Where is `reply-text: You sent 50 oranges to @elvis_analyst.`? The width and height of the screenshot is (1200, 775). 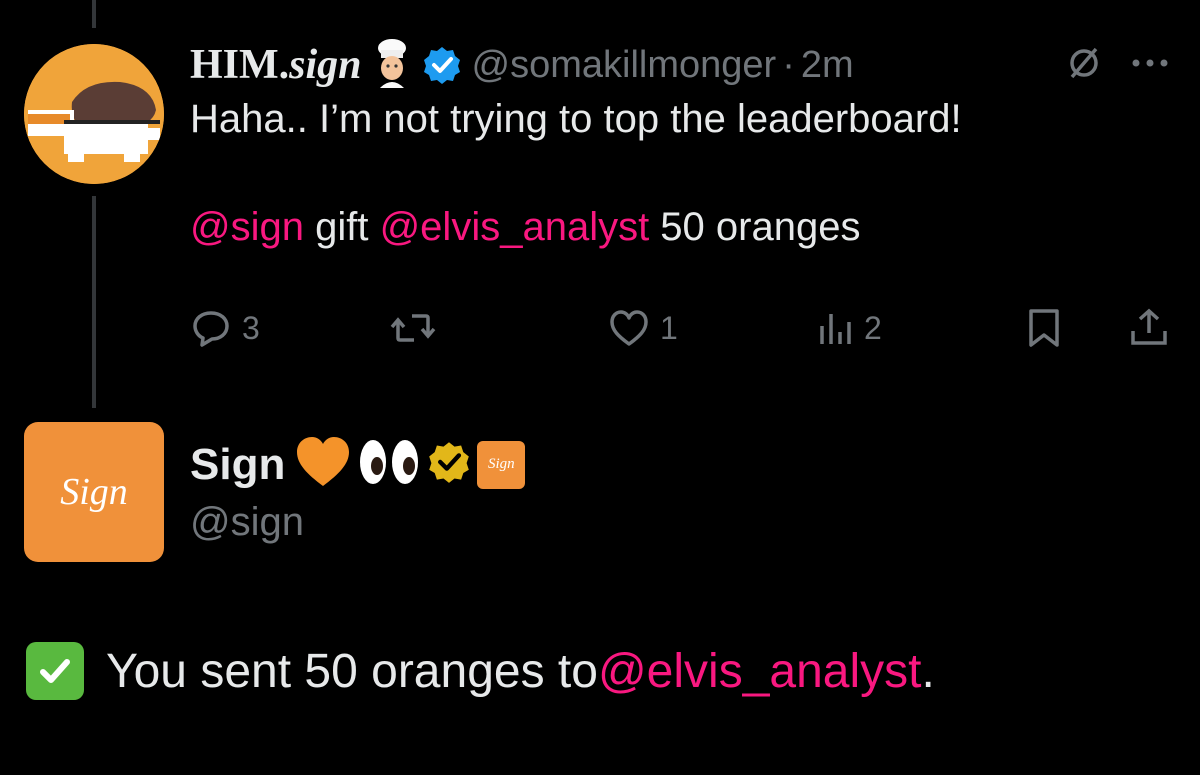
reply-text: You sent 50 oranges to @elvis_analyst. is located at coordinates (480, 671).